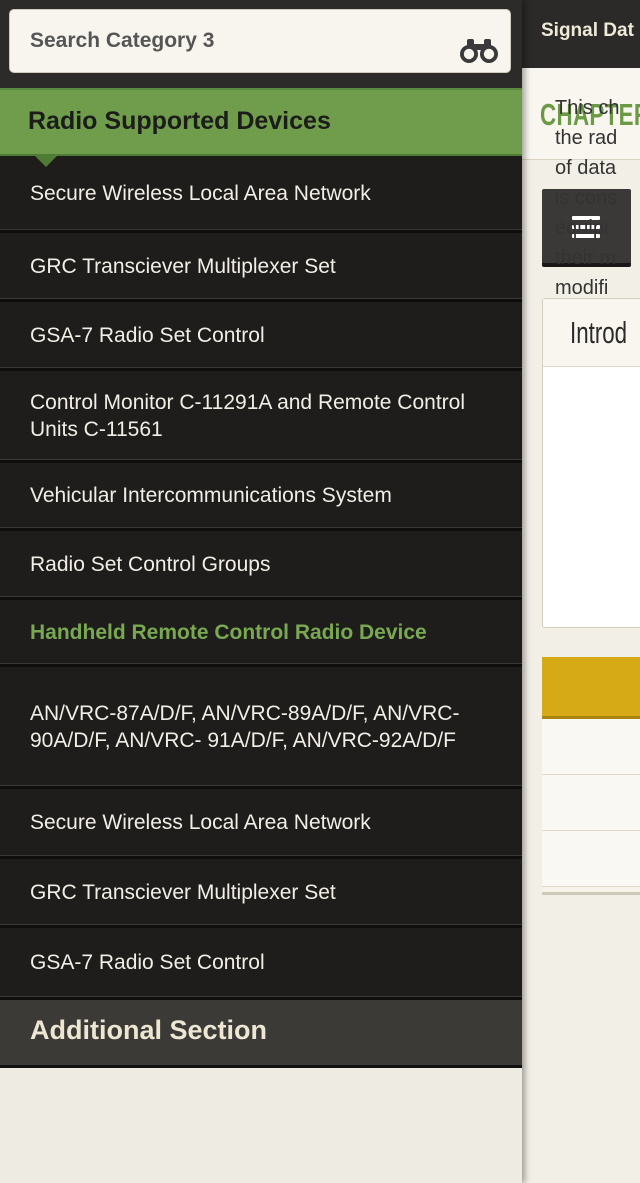 The height and width of the screenshot is (1183, 640). I want to click on binoculars-icon, so click(479, 51).